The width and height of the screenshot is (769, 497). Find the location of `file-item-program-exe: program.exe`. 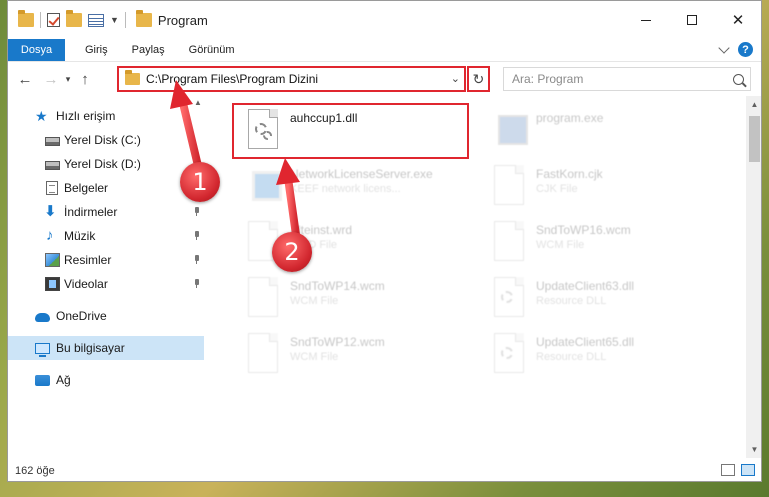

file-item-program-exe: program.exe is located at coordinates (598, 131).